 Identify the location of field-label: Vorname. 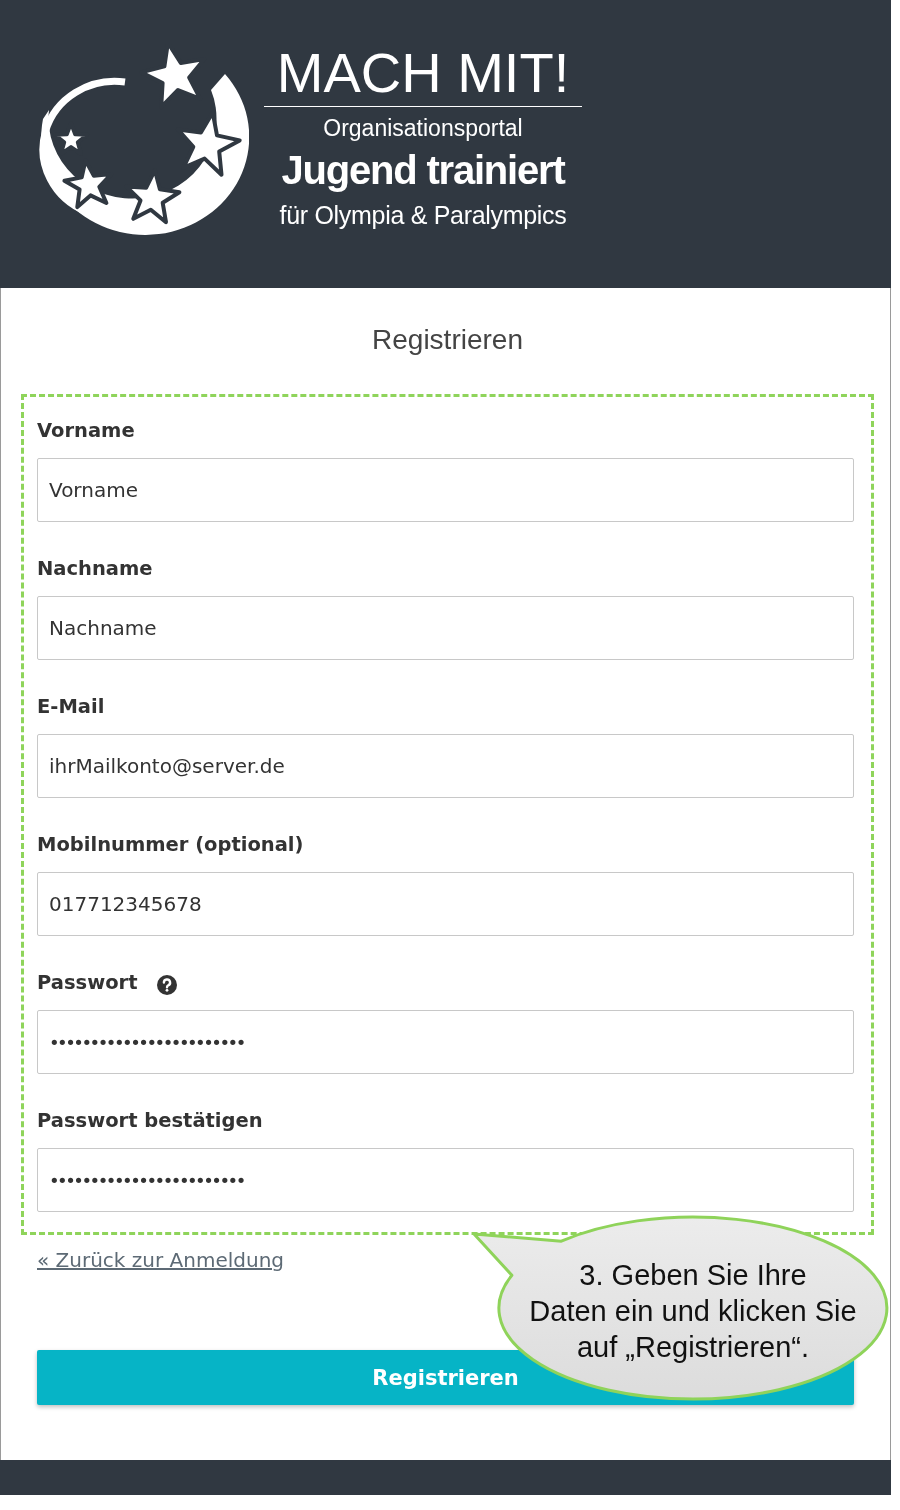
(86, 431).